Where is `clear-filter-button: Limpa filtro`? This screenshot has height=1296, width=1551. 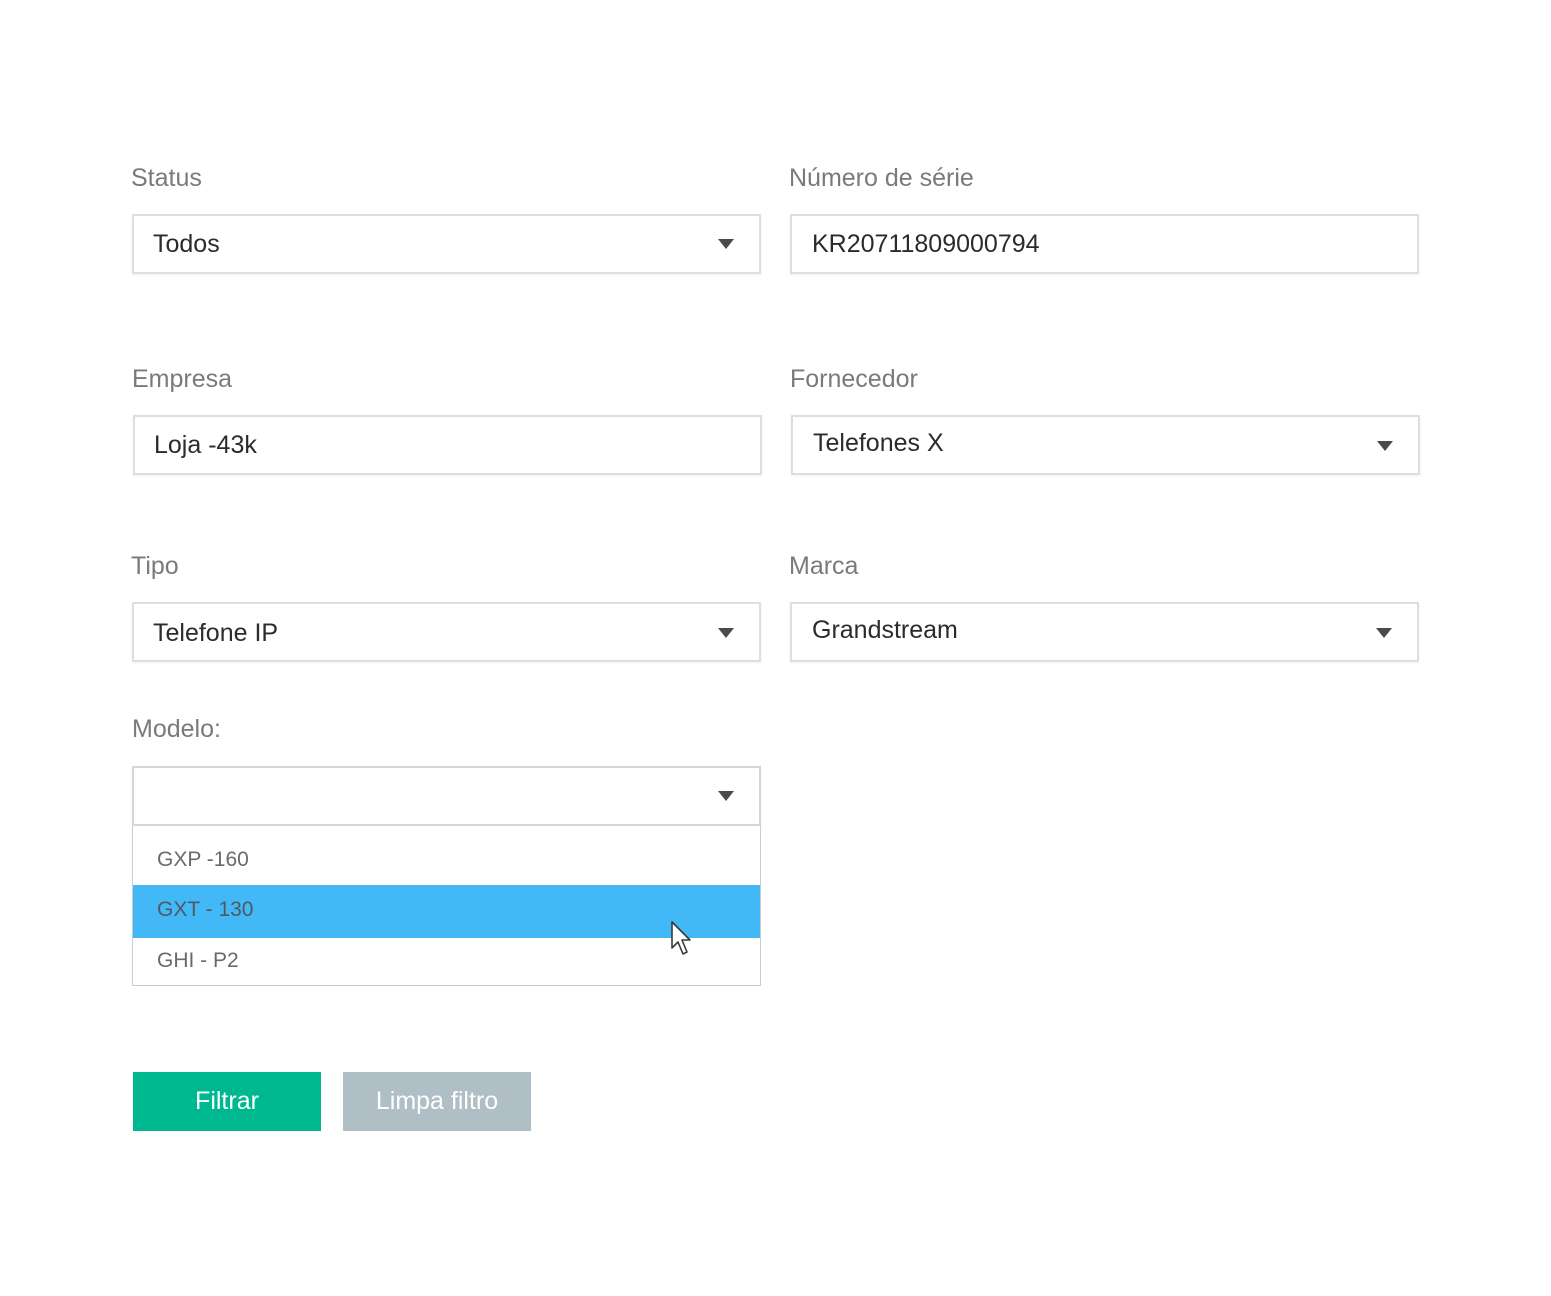
clear-filter-button: Limpa filtro is located at coordinates (437, 1101).